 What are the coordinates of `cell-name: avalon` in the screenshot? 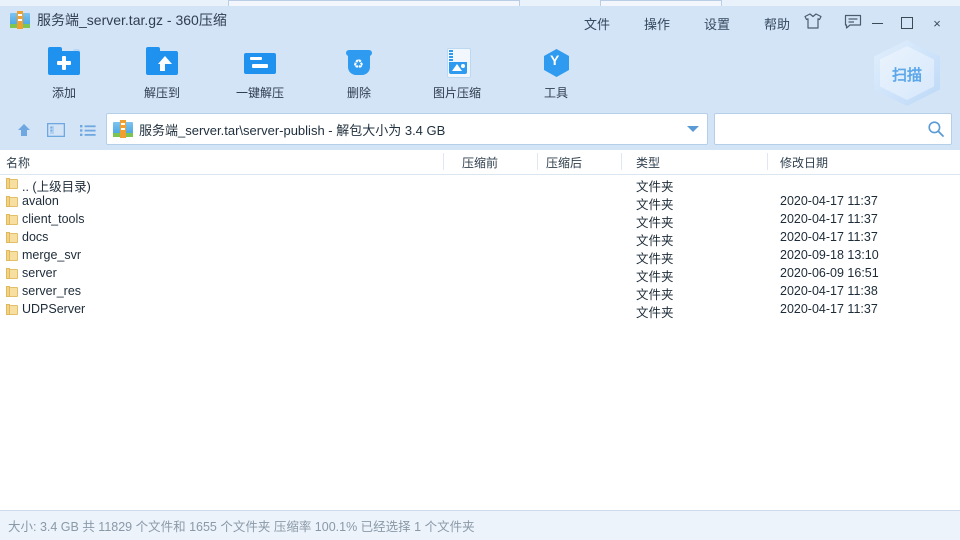 It's located at (40, 201).